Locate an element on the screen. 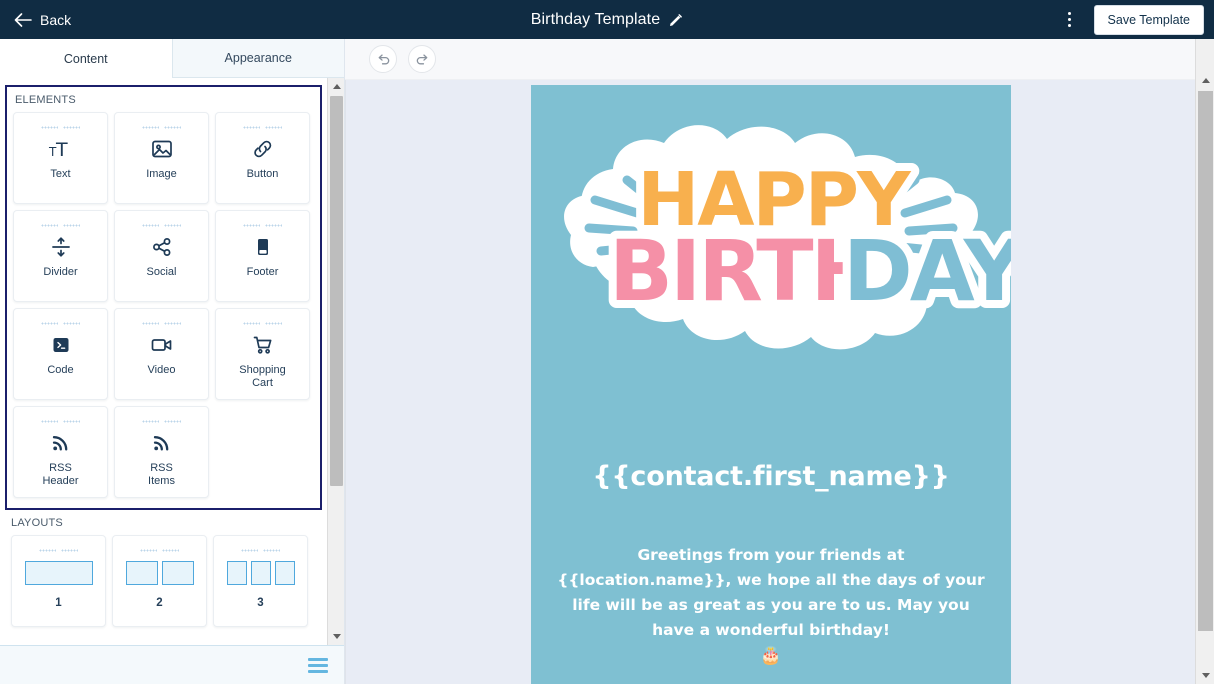 This screenshot has height=684, width=1214. elements-section-label: ELEMENTS is located at coordinates (45, 100).